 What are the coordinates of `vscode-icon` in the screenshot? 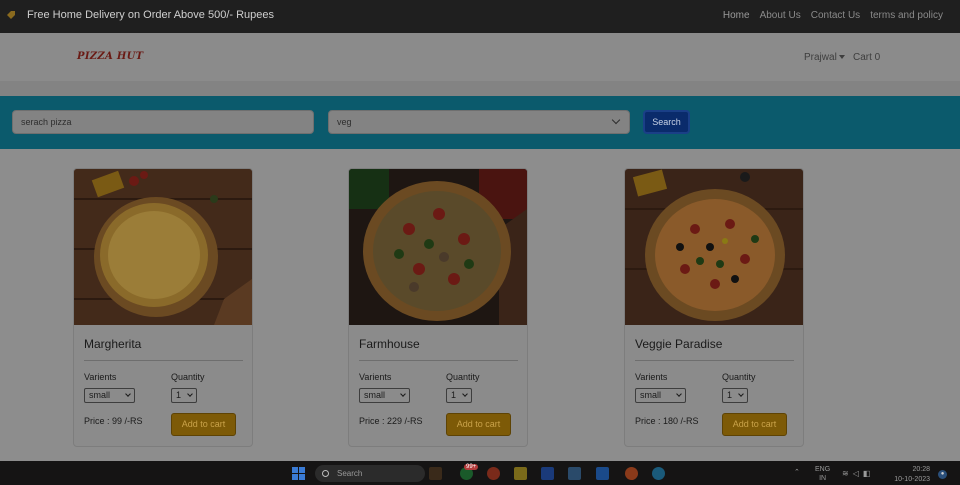 It's located at (602, 473).